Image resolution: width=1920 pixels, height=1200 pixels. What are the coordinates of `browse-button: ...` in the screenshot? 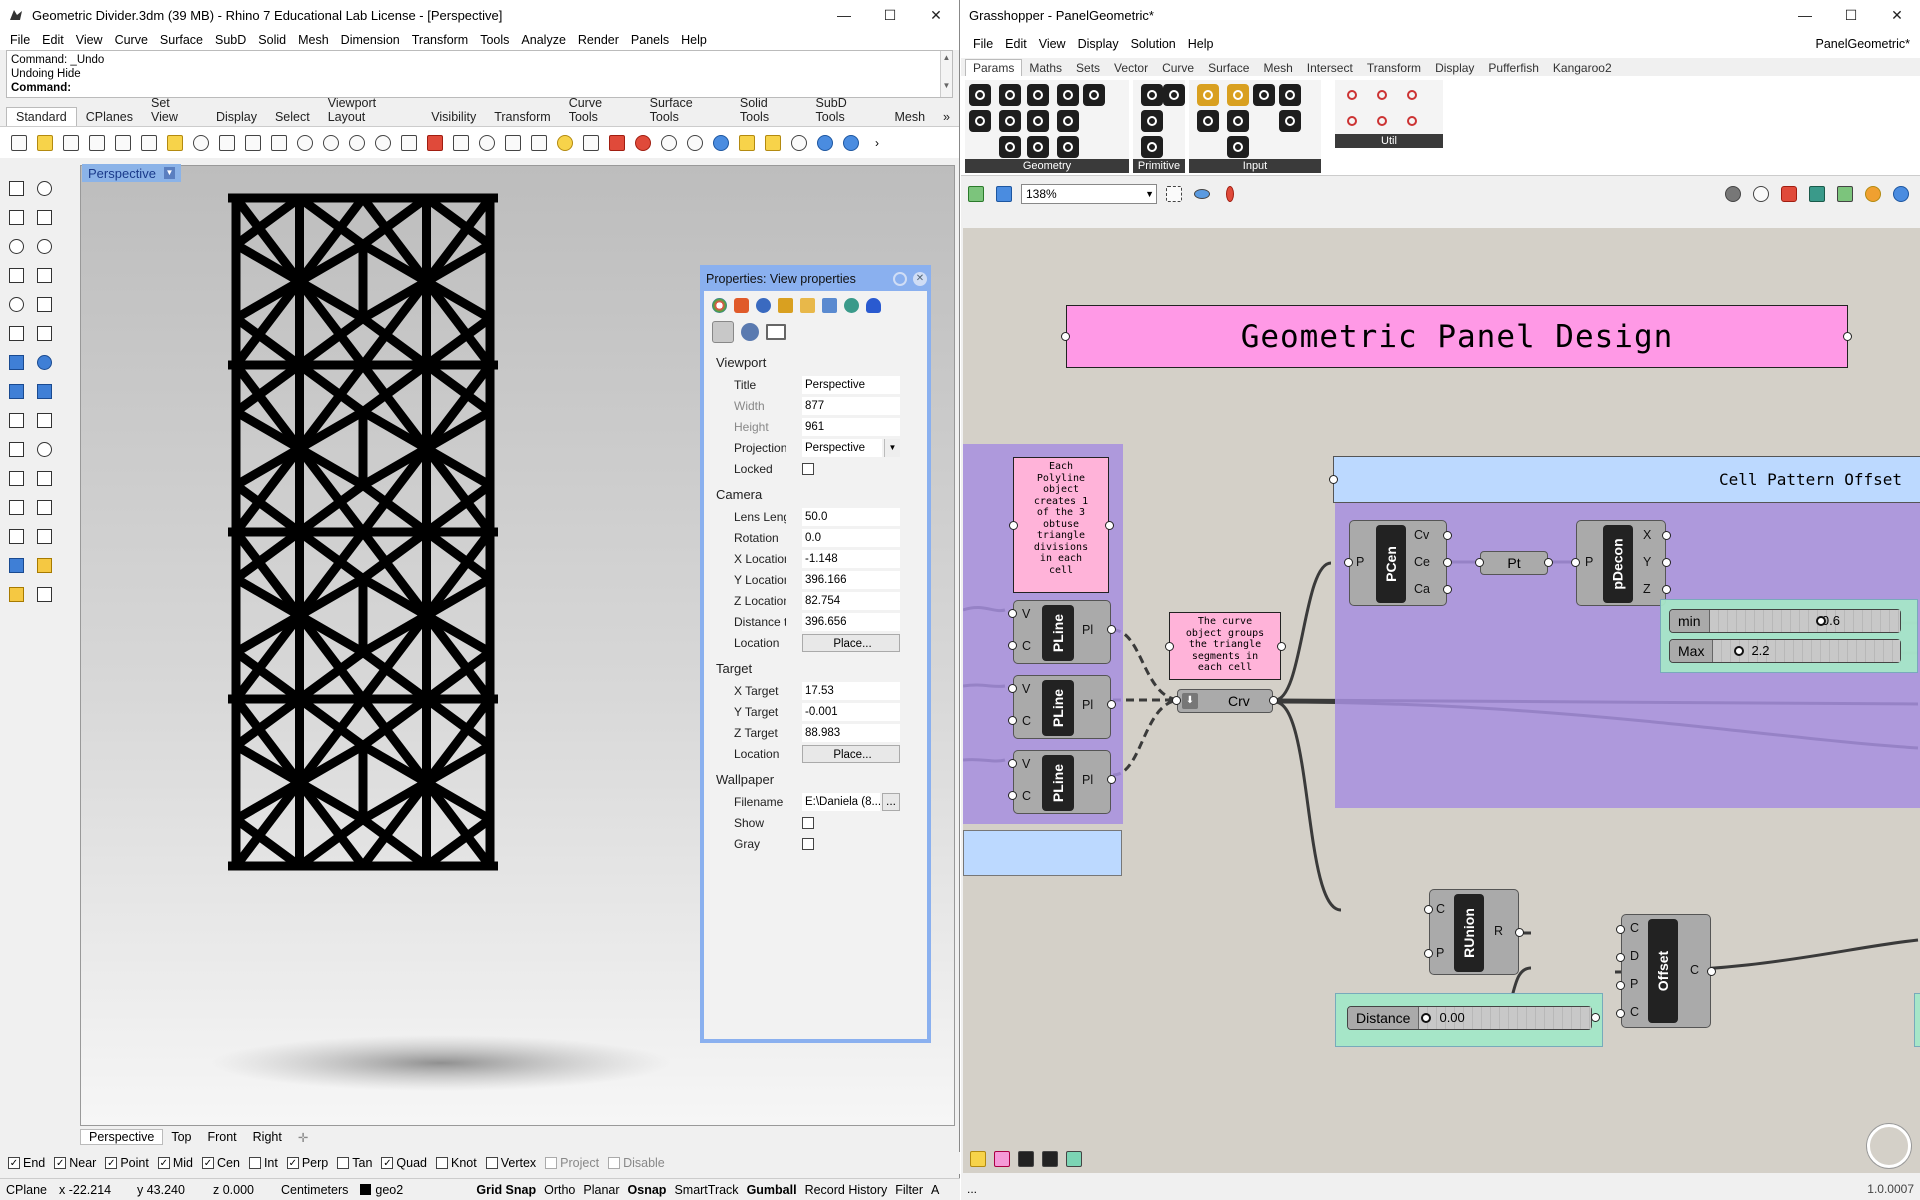 It's located at (891, 801).